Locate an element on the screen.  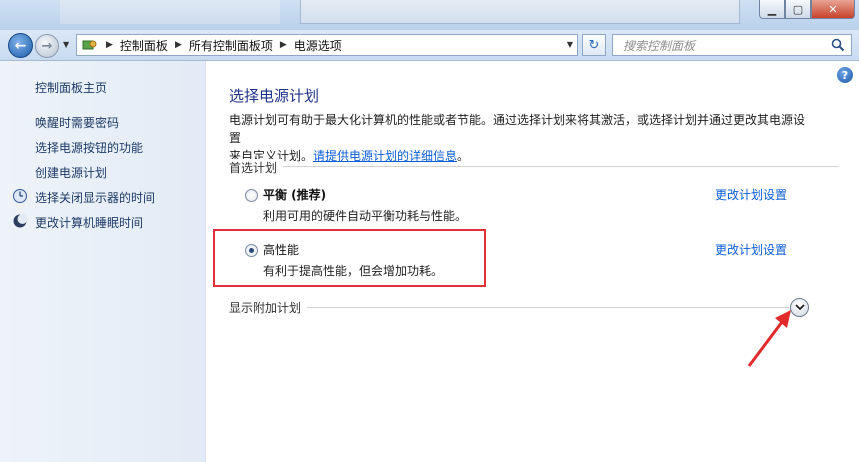
close-button: ✕ is located at coordinates (833, 9).